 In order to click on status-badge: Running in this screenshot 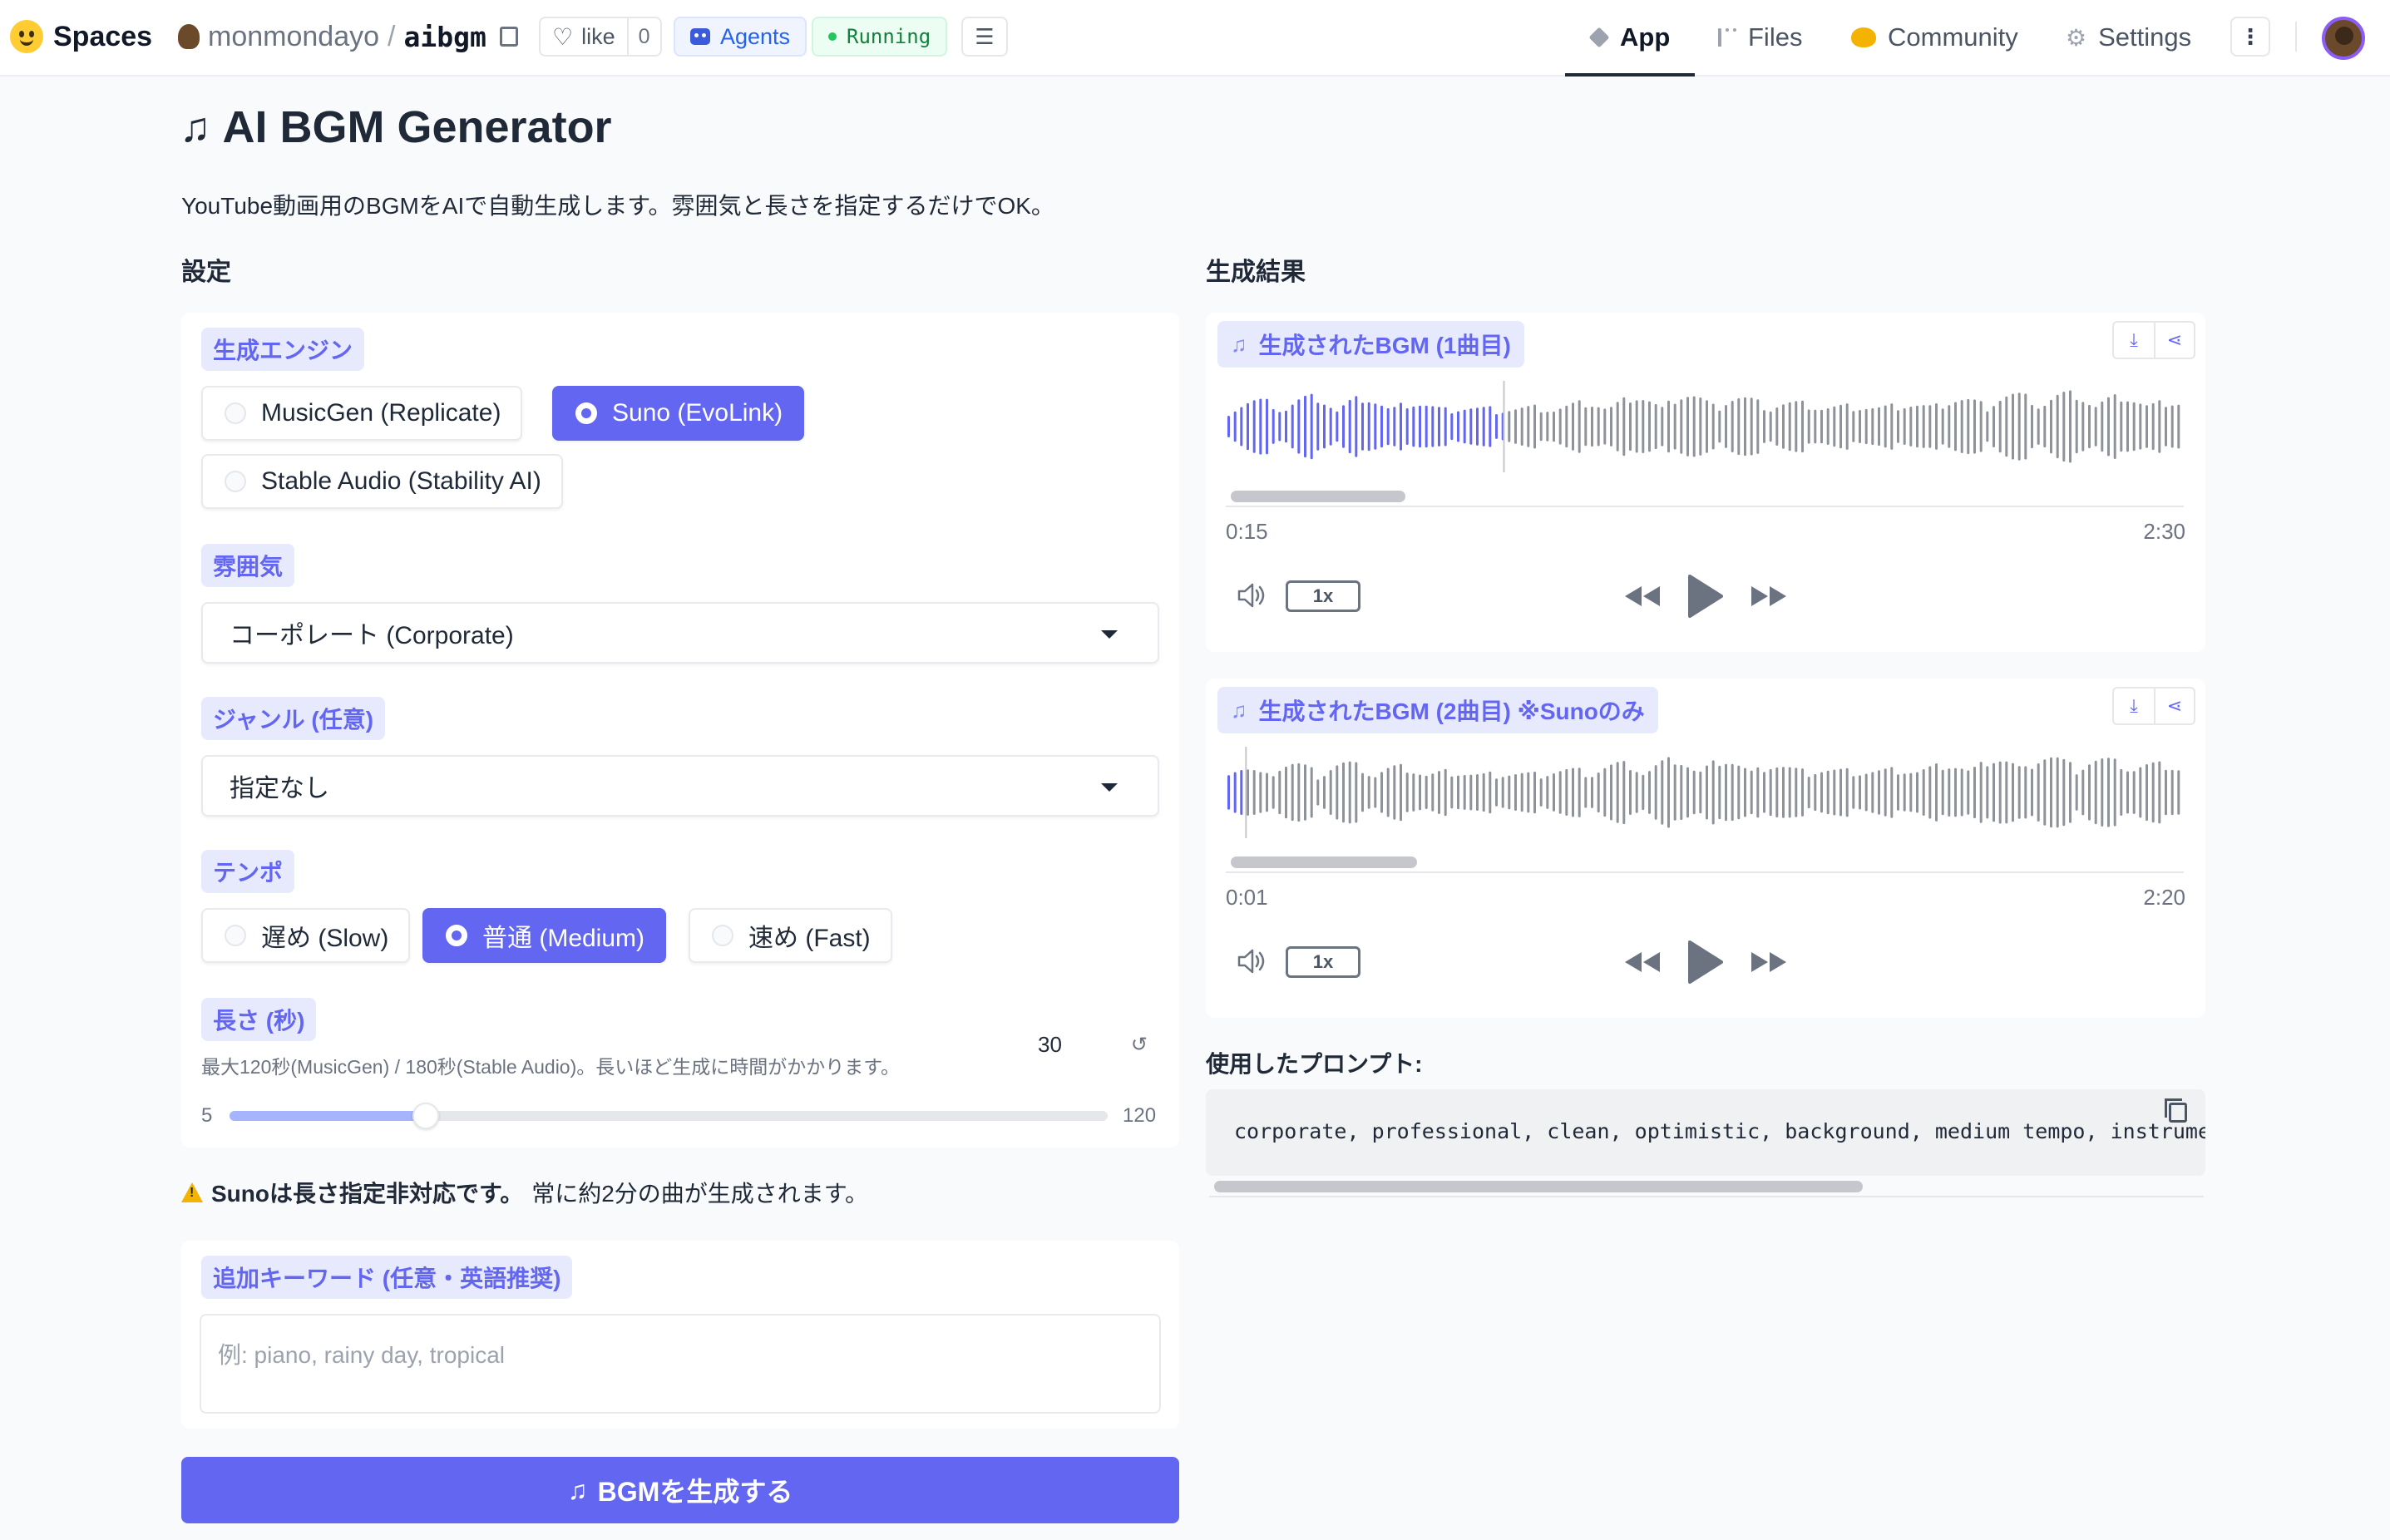, I will do `click(880, 37)`.